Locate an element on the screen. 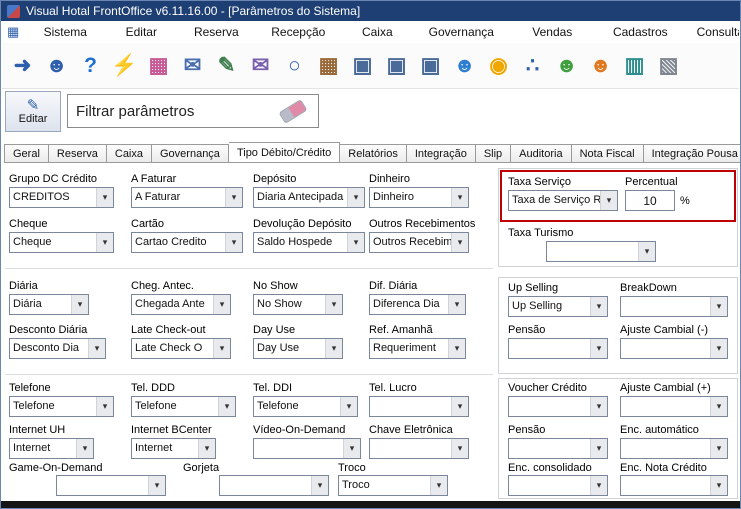  add-guest-icon: ☻ is located at coordinates (566, 66).